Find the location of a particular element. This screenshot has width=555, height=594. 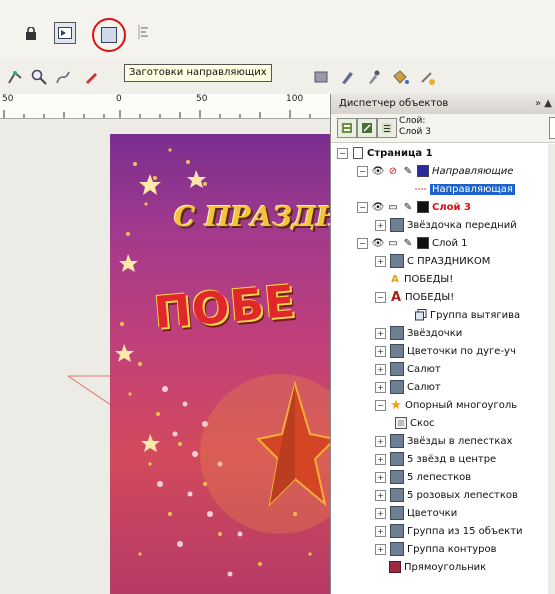

tree-object-item: + Цветочки по дуге-уч is located at coordinates (445, 351).